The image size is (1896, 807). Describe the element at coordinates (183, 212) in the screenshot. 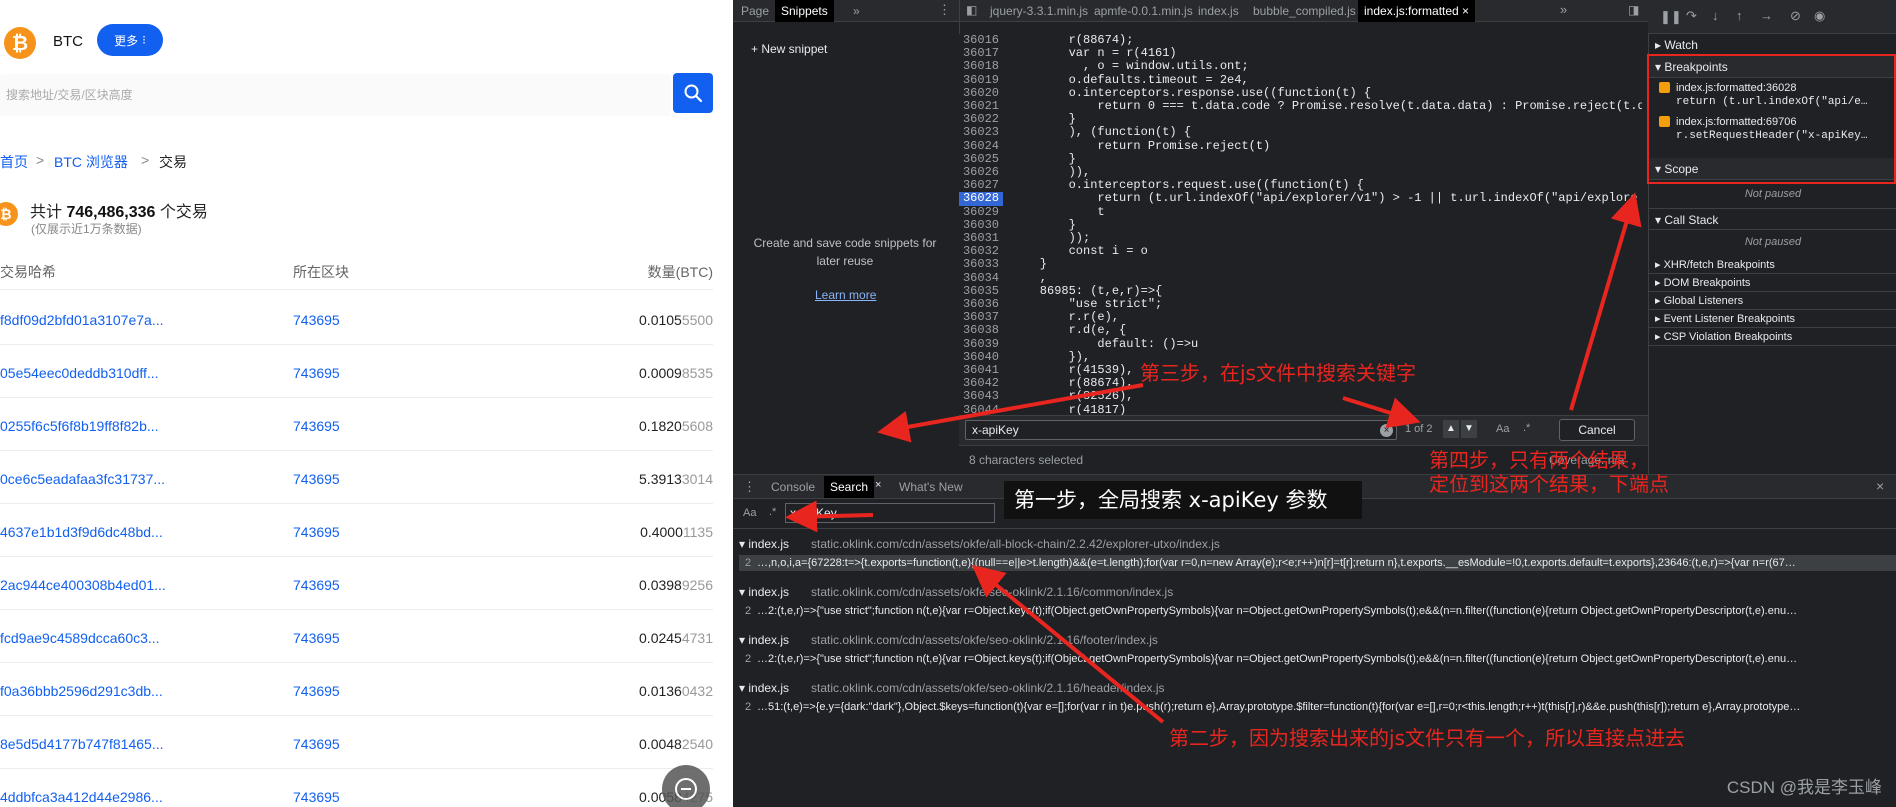

I see `tx-total-suffix: 个交易` at that location.